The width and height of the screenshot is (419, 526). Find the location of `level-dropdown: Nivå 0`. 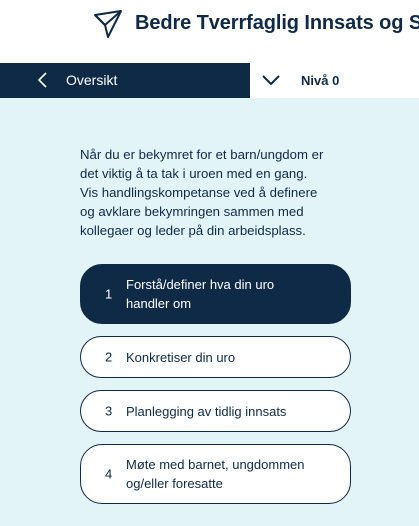

level-dropdown: Nivå 0 is located at coordinates (334, 80).